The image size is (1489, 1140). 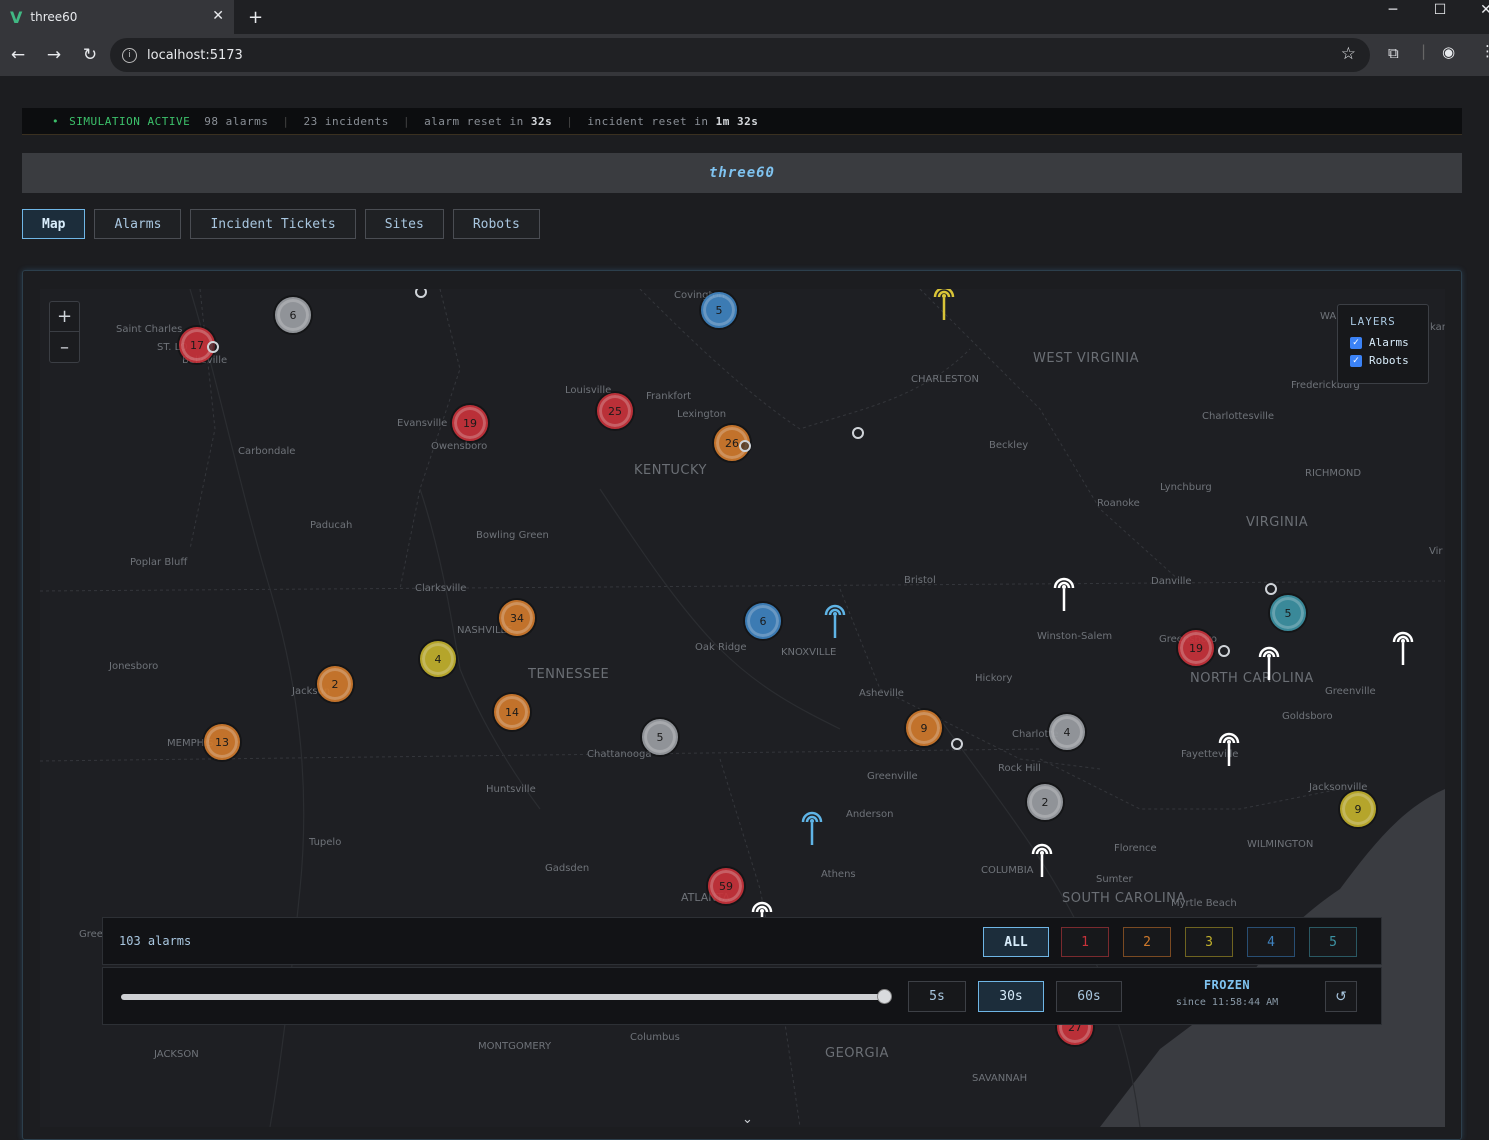 What do you see at coordinates (1484, 51) in the screenshot?
I see `menu-icon: ⋮` at bounding box center [1484, 51].